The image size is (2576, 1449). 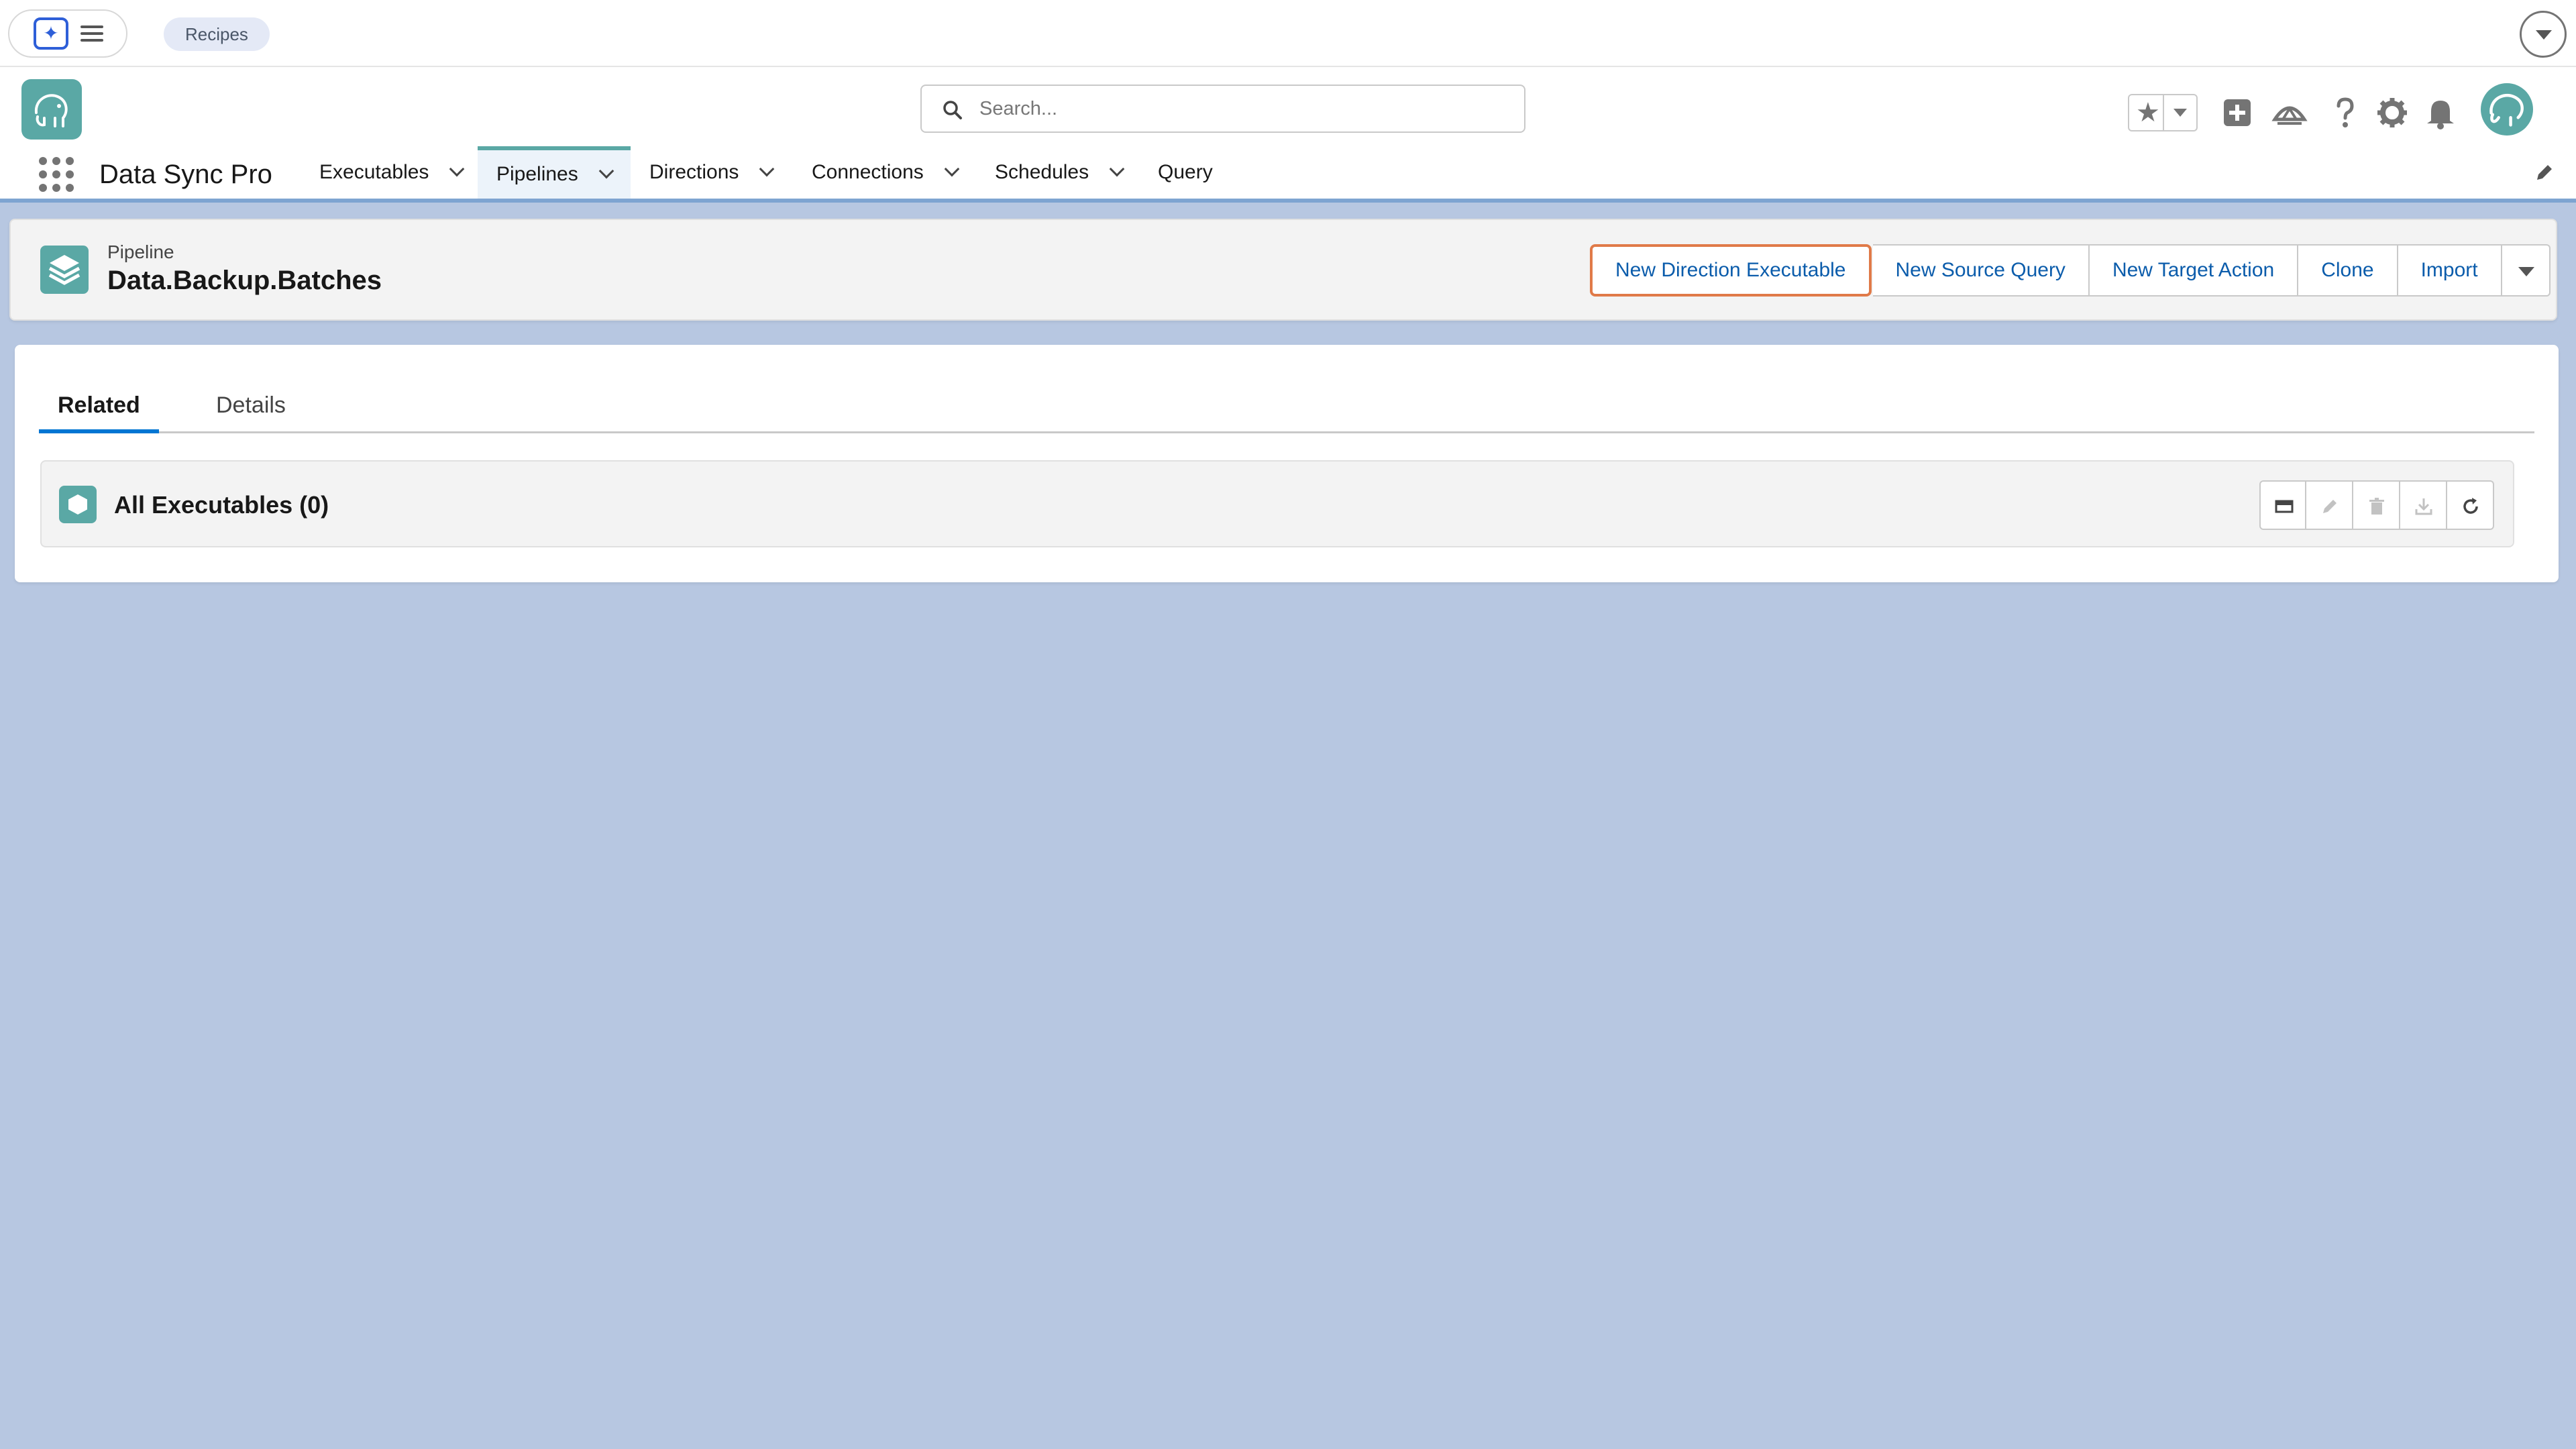 I want to click on nav-item-pipelines: Pipelines, so click(x=554, y=172).